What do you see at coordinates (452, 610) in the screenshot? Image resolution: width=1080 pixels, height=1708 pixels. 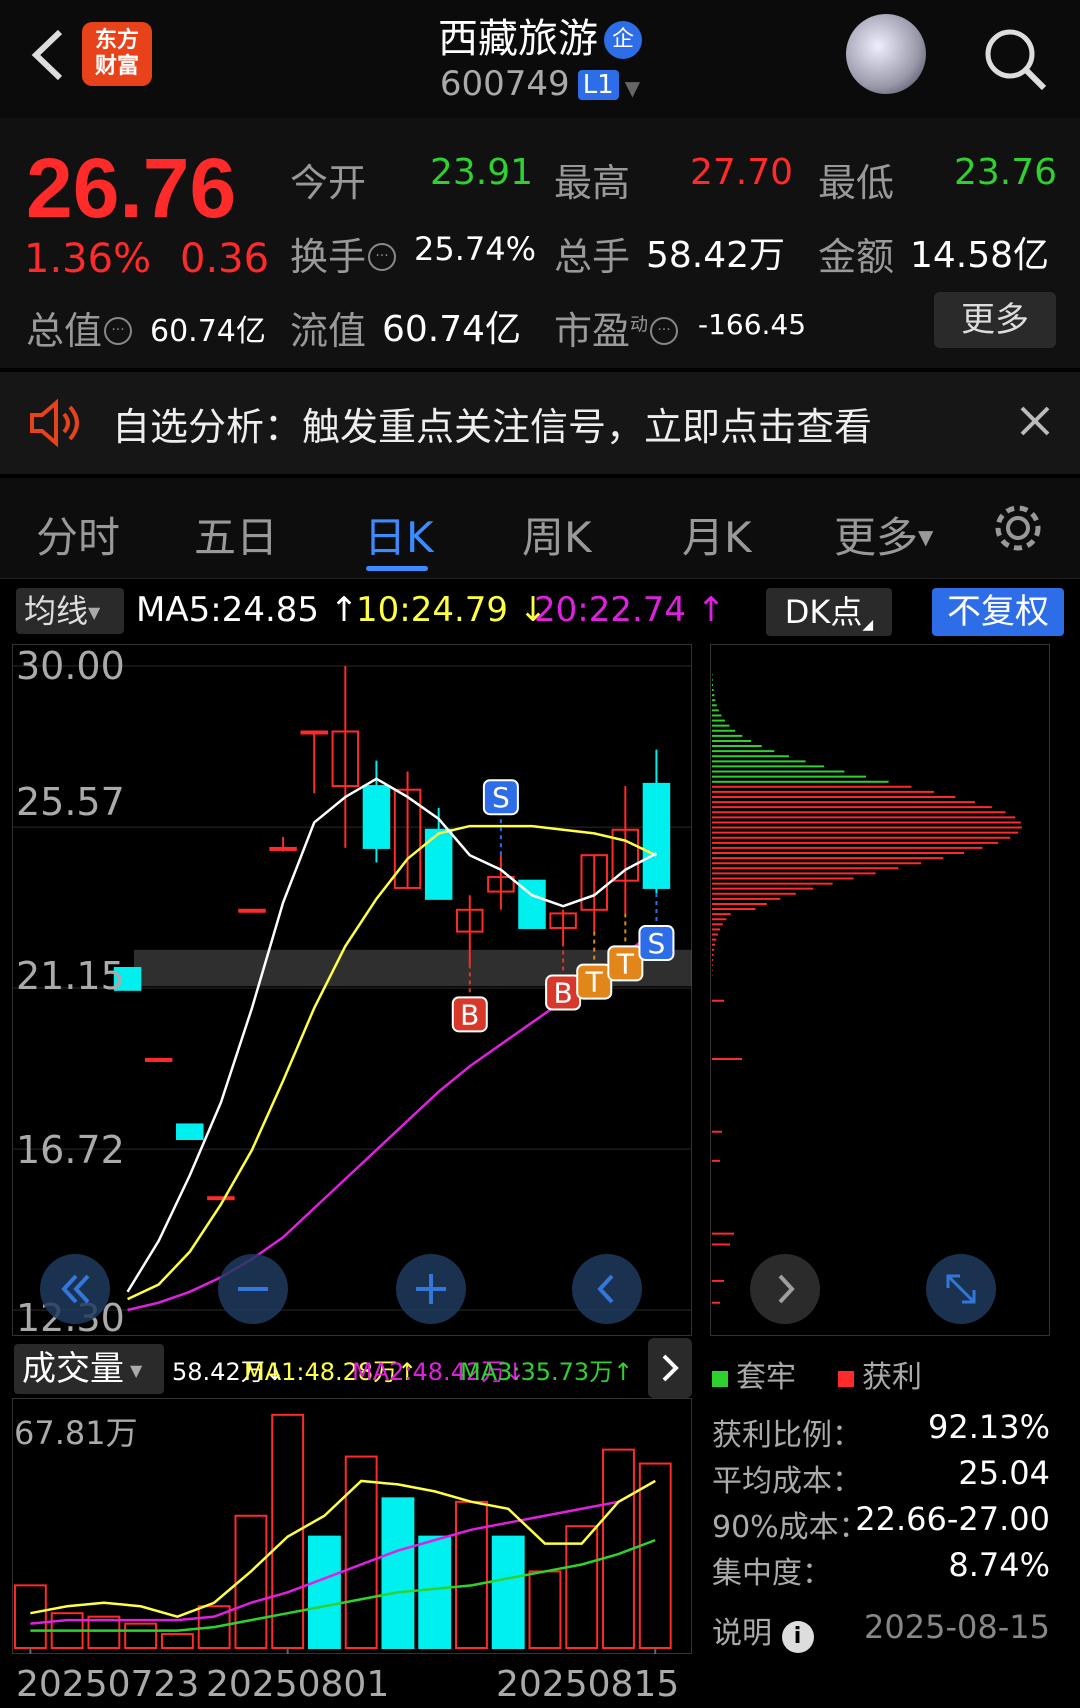 I see `ma10-value: 10:24.79 ↓` at bounding box center [452, 610].